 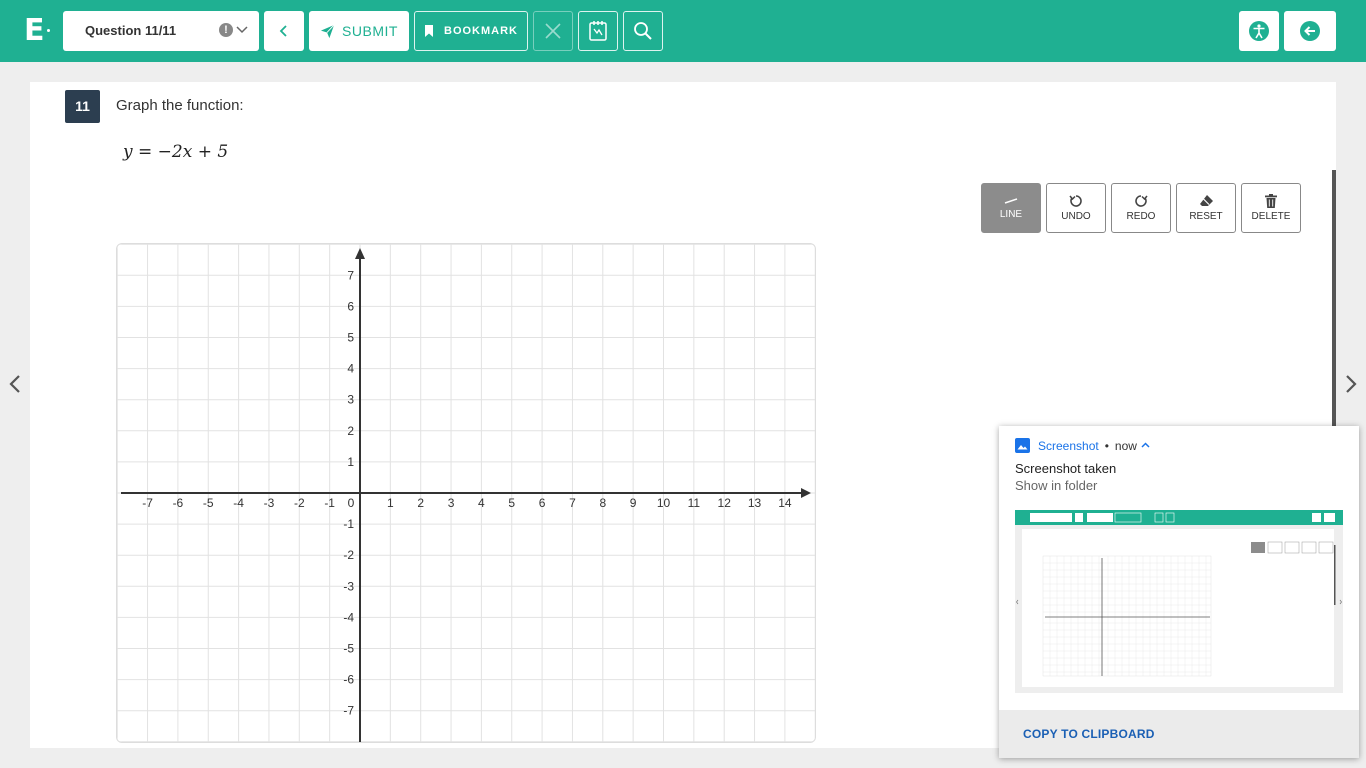 I want to click on y-tick-label: 4, so click(x=350, y=369).